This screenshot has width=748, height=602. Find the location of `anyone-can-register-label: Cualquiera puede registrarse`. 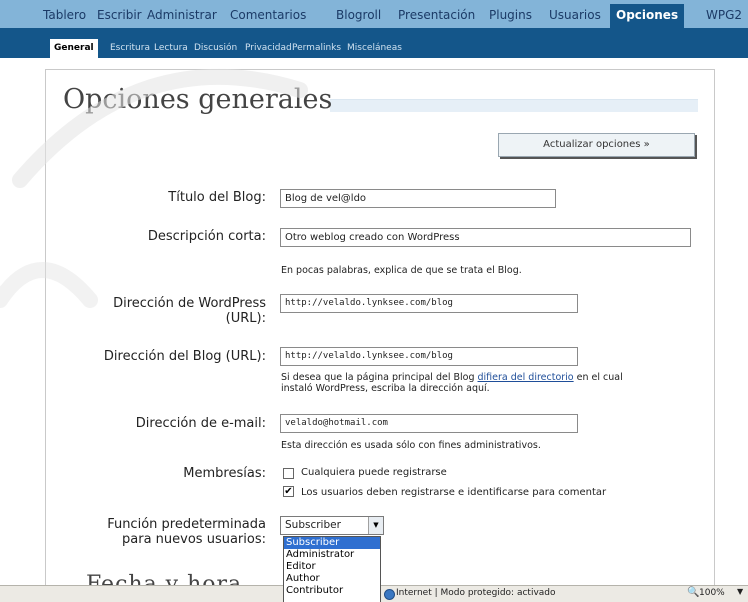

anyone-can-register-label: Cualquiera puede registrarse is located at coordinates (374, 472).